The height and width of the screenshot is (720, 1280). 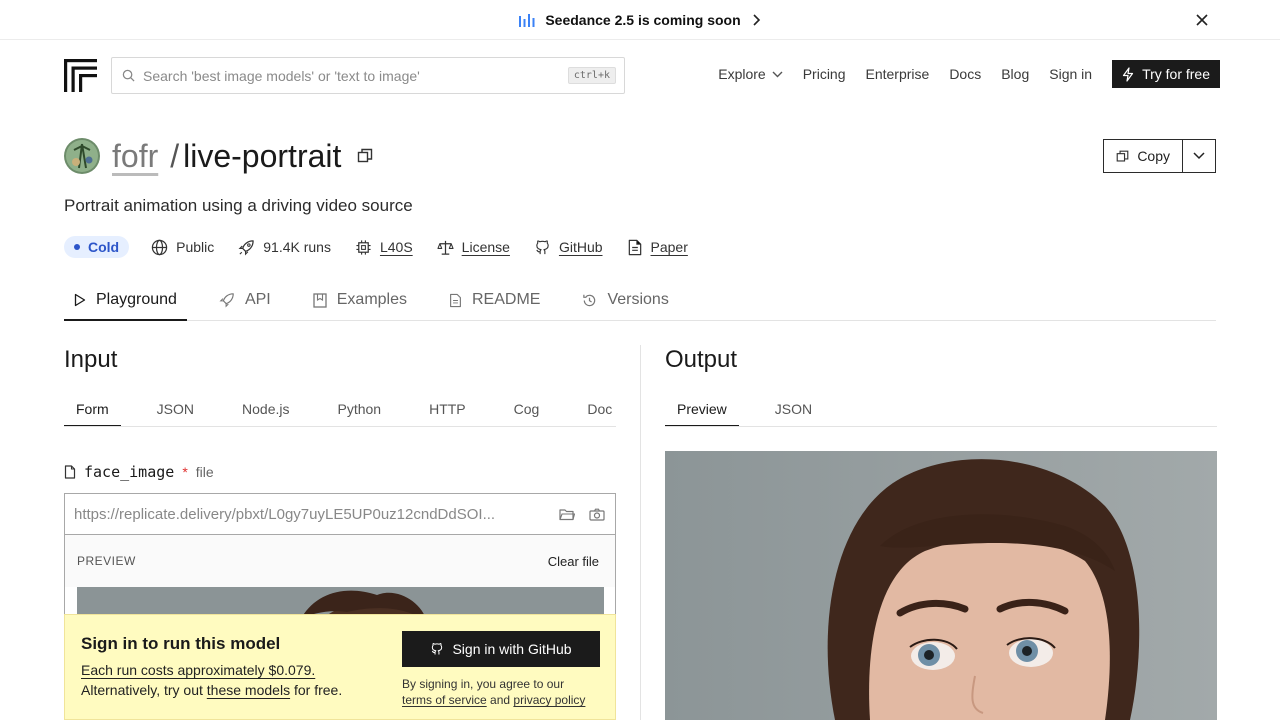 I want to click on lightning-icon, so click(x=1128, y=74).